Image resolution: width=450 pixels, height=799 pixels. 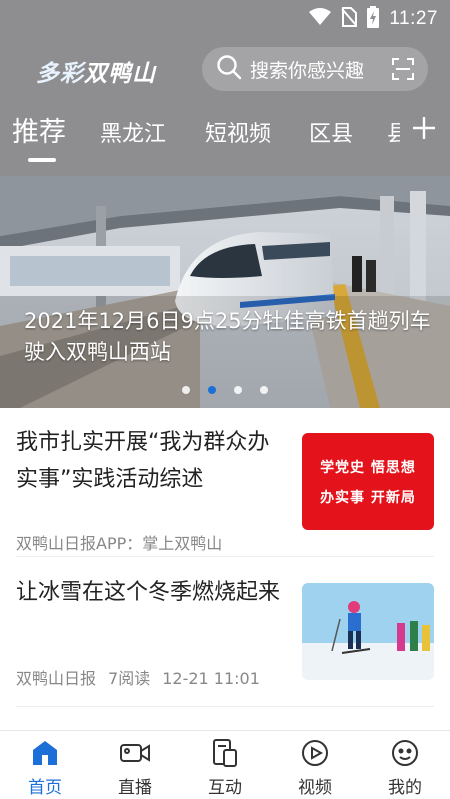 I want to click on ski-image, so click(x=368, y=631).